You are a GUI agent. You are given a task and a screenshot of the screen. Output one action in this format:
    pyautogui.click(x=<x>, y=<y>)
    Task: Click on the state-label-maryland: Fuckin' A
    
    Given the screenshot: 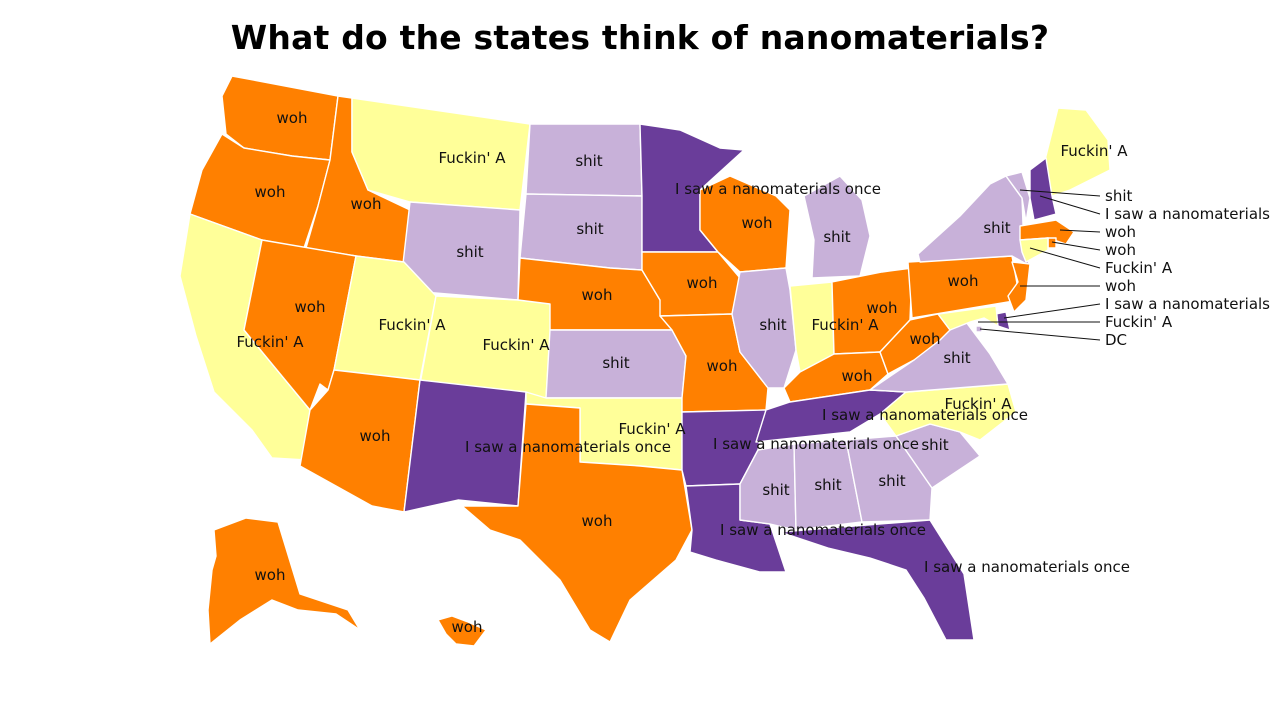 What is the action you would take?
    pyautogui.click(x=1139, y=322)
    